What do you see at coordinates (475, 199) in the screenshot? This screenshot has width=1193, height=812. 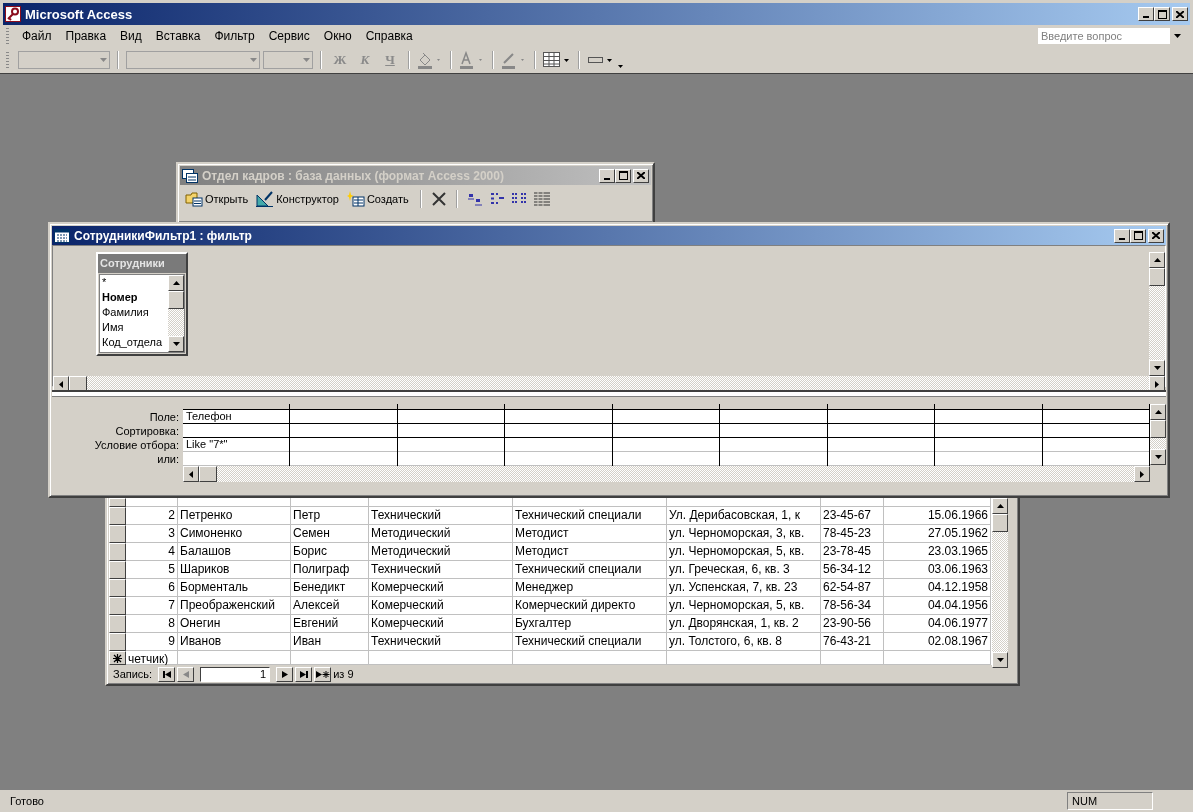 I see `large-icons-view-icon` at bounding box center [475, 199].